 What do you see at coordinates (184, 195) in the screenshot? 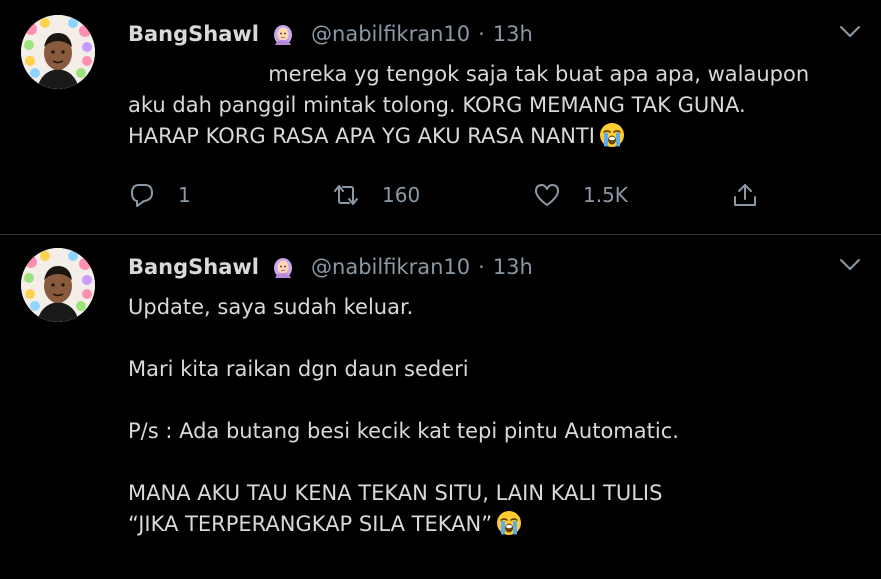
I see `reply-count: 1` at bounding box center [184, 195].